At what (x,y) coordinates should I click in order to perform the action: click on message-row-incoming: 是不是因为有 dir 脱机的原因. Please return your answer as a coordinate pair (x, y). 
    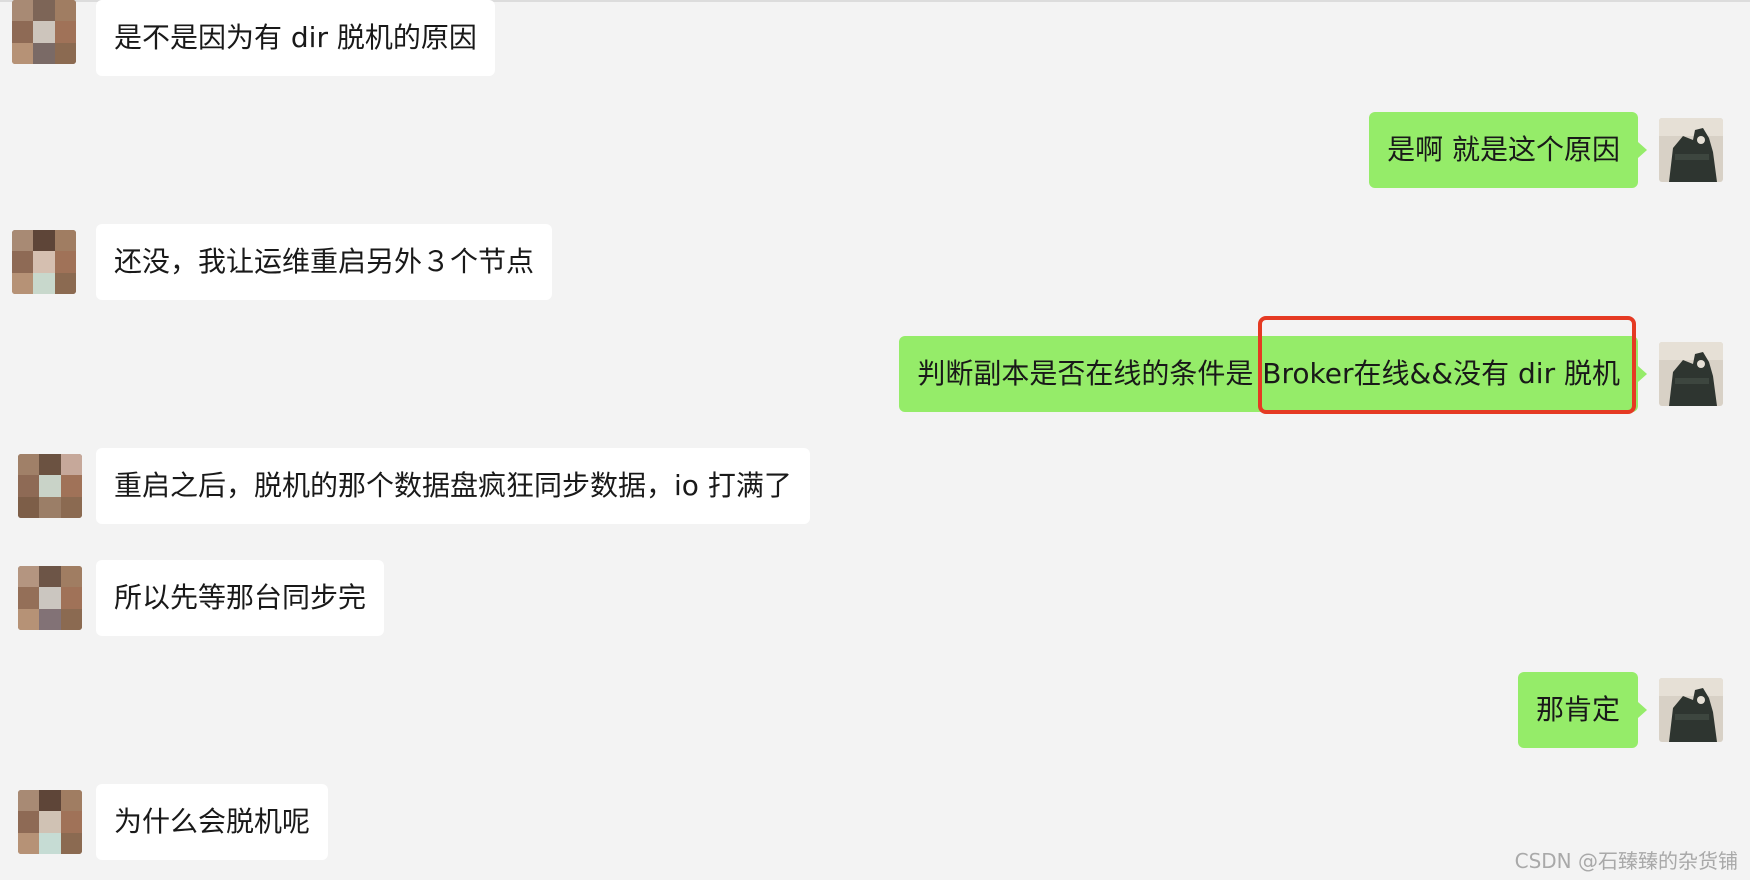
    Looking at the image, I should click on (875, 39).